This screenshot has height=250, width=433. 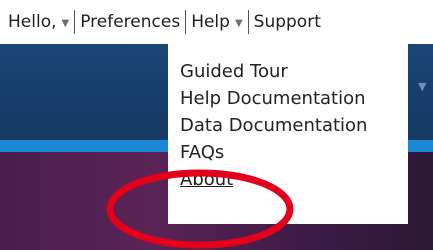 I want to click on preferences-link: Preferences, so click(x=130, y=22).